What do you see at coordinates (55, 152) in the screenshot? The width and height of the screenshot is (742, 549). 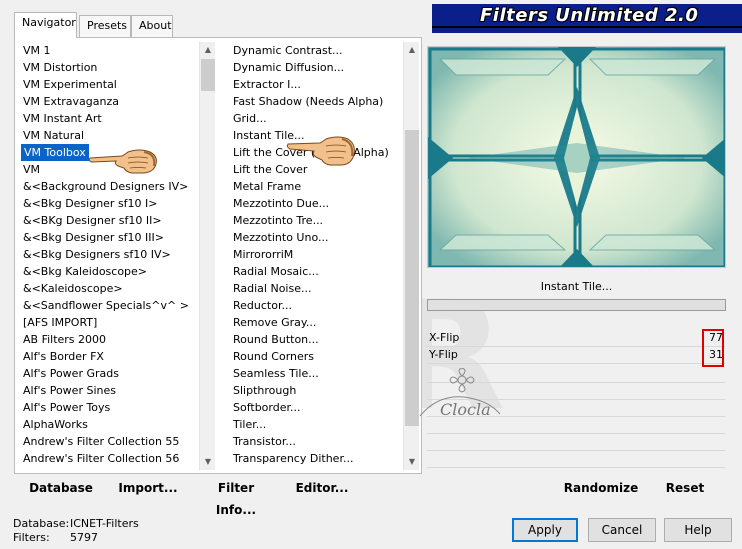 I see `list-item: VM Toolbox` at bounding box center [55, 152].